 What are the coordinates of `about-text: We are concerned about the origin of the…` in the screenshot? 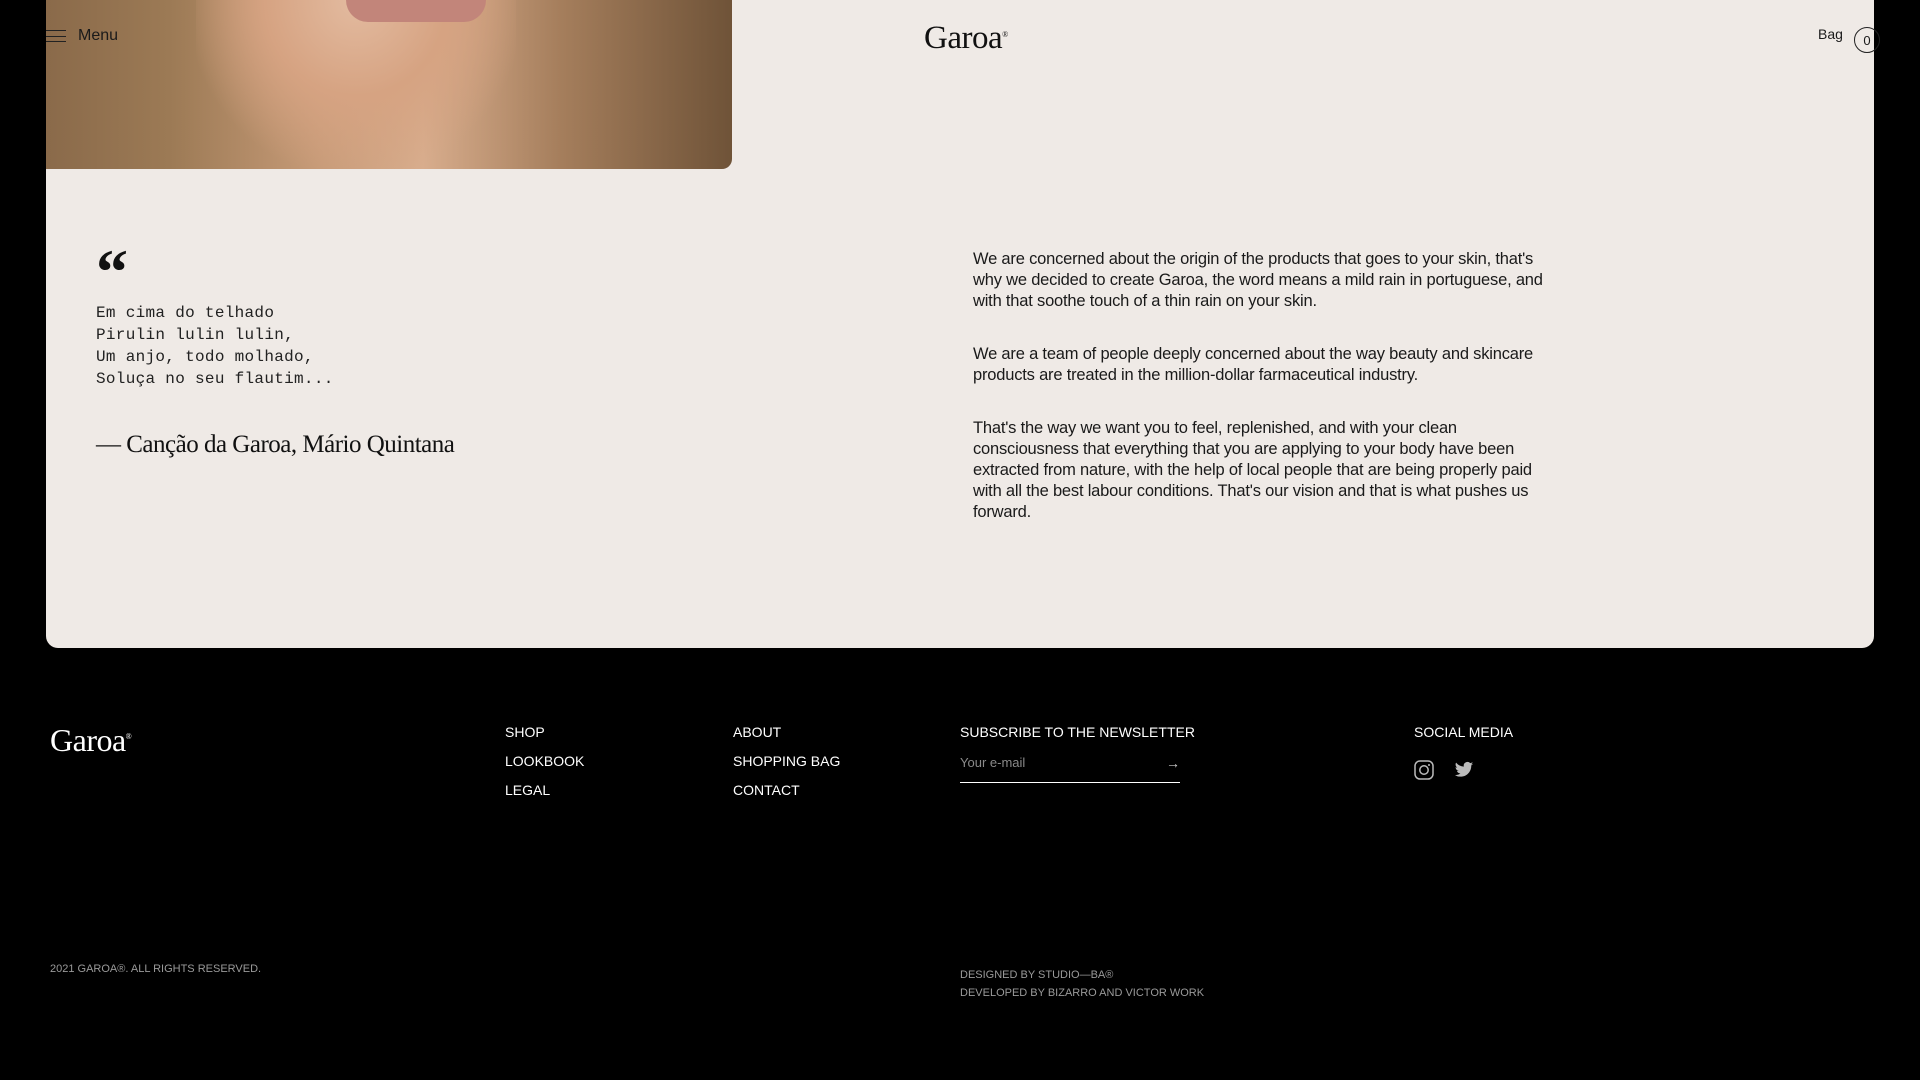 It's located at (1268, 402).